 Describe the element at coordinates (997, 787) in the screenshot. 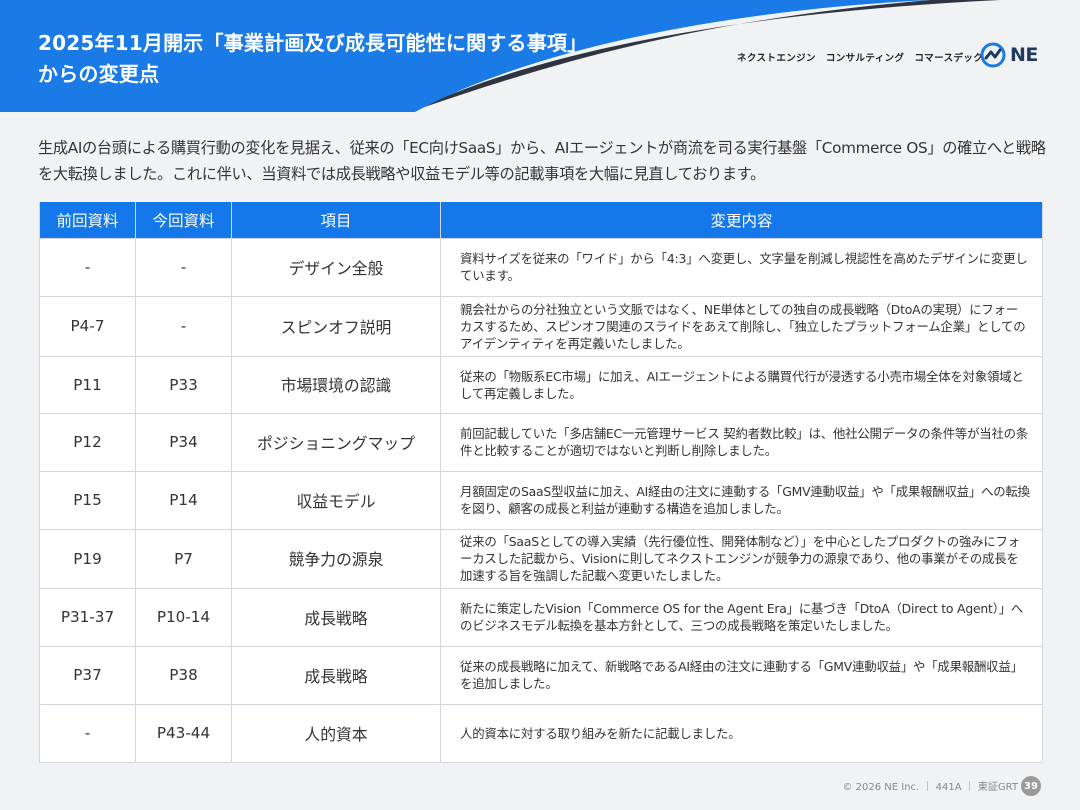

I see `market-name: 東証GRT` at that location.